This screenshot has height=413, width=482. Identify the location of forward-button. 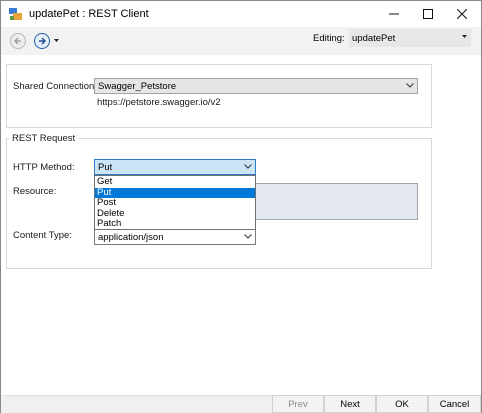
(42, 41).